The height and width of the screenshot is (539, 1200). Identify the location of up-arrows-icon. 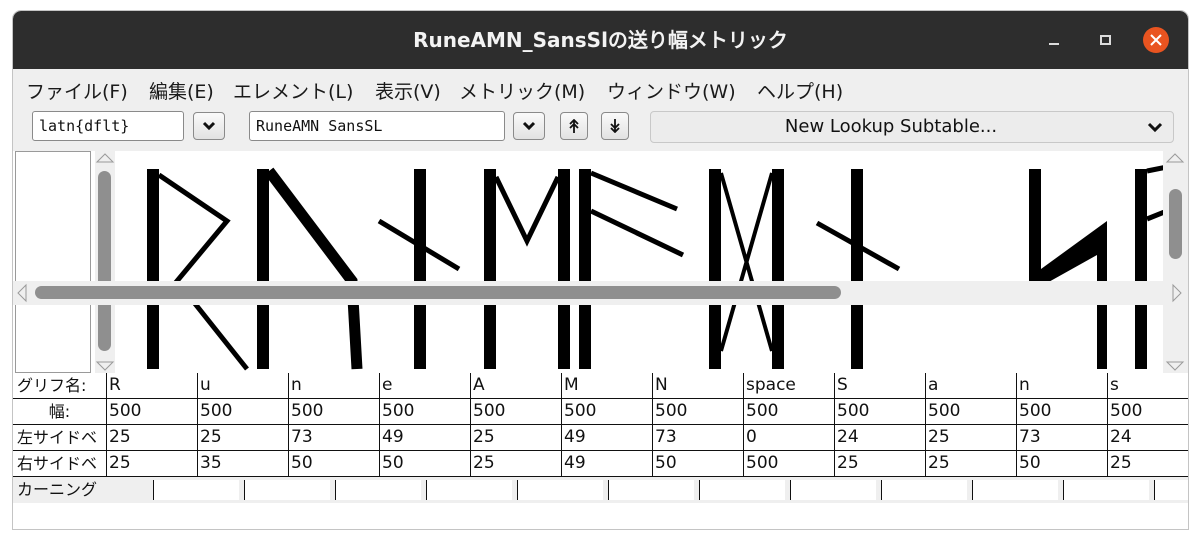
(574, 126).